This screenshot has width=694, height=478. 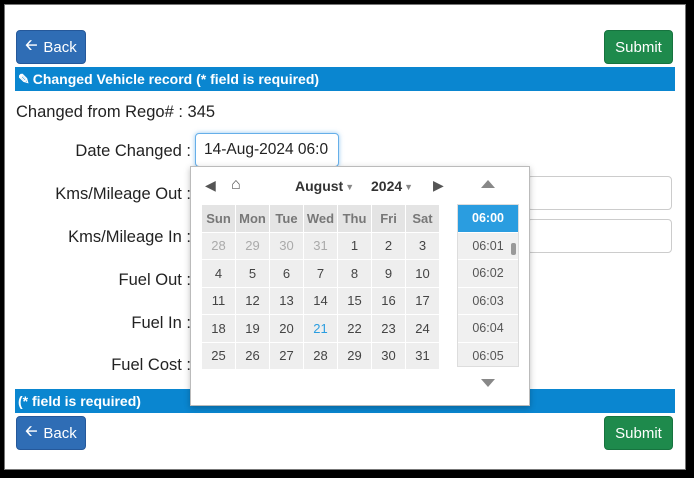 What do you see at coordinates (388, 273) in the screenshot?
I see `calendar-day: 9` at bounding box center [388, 273].